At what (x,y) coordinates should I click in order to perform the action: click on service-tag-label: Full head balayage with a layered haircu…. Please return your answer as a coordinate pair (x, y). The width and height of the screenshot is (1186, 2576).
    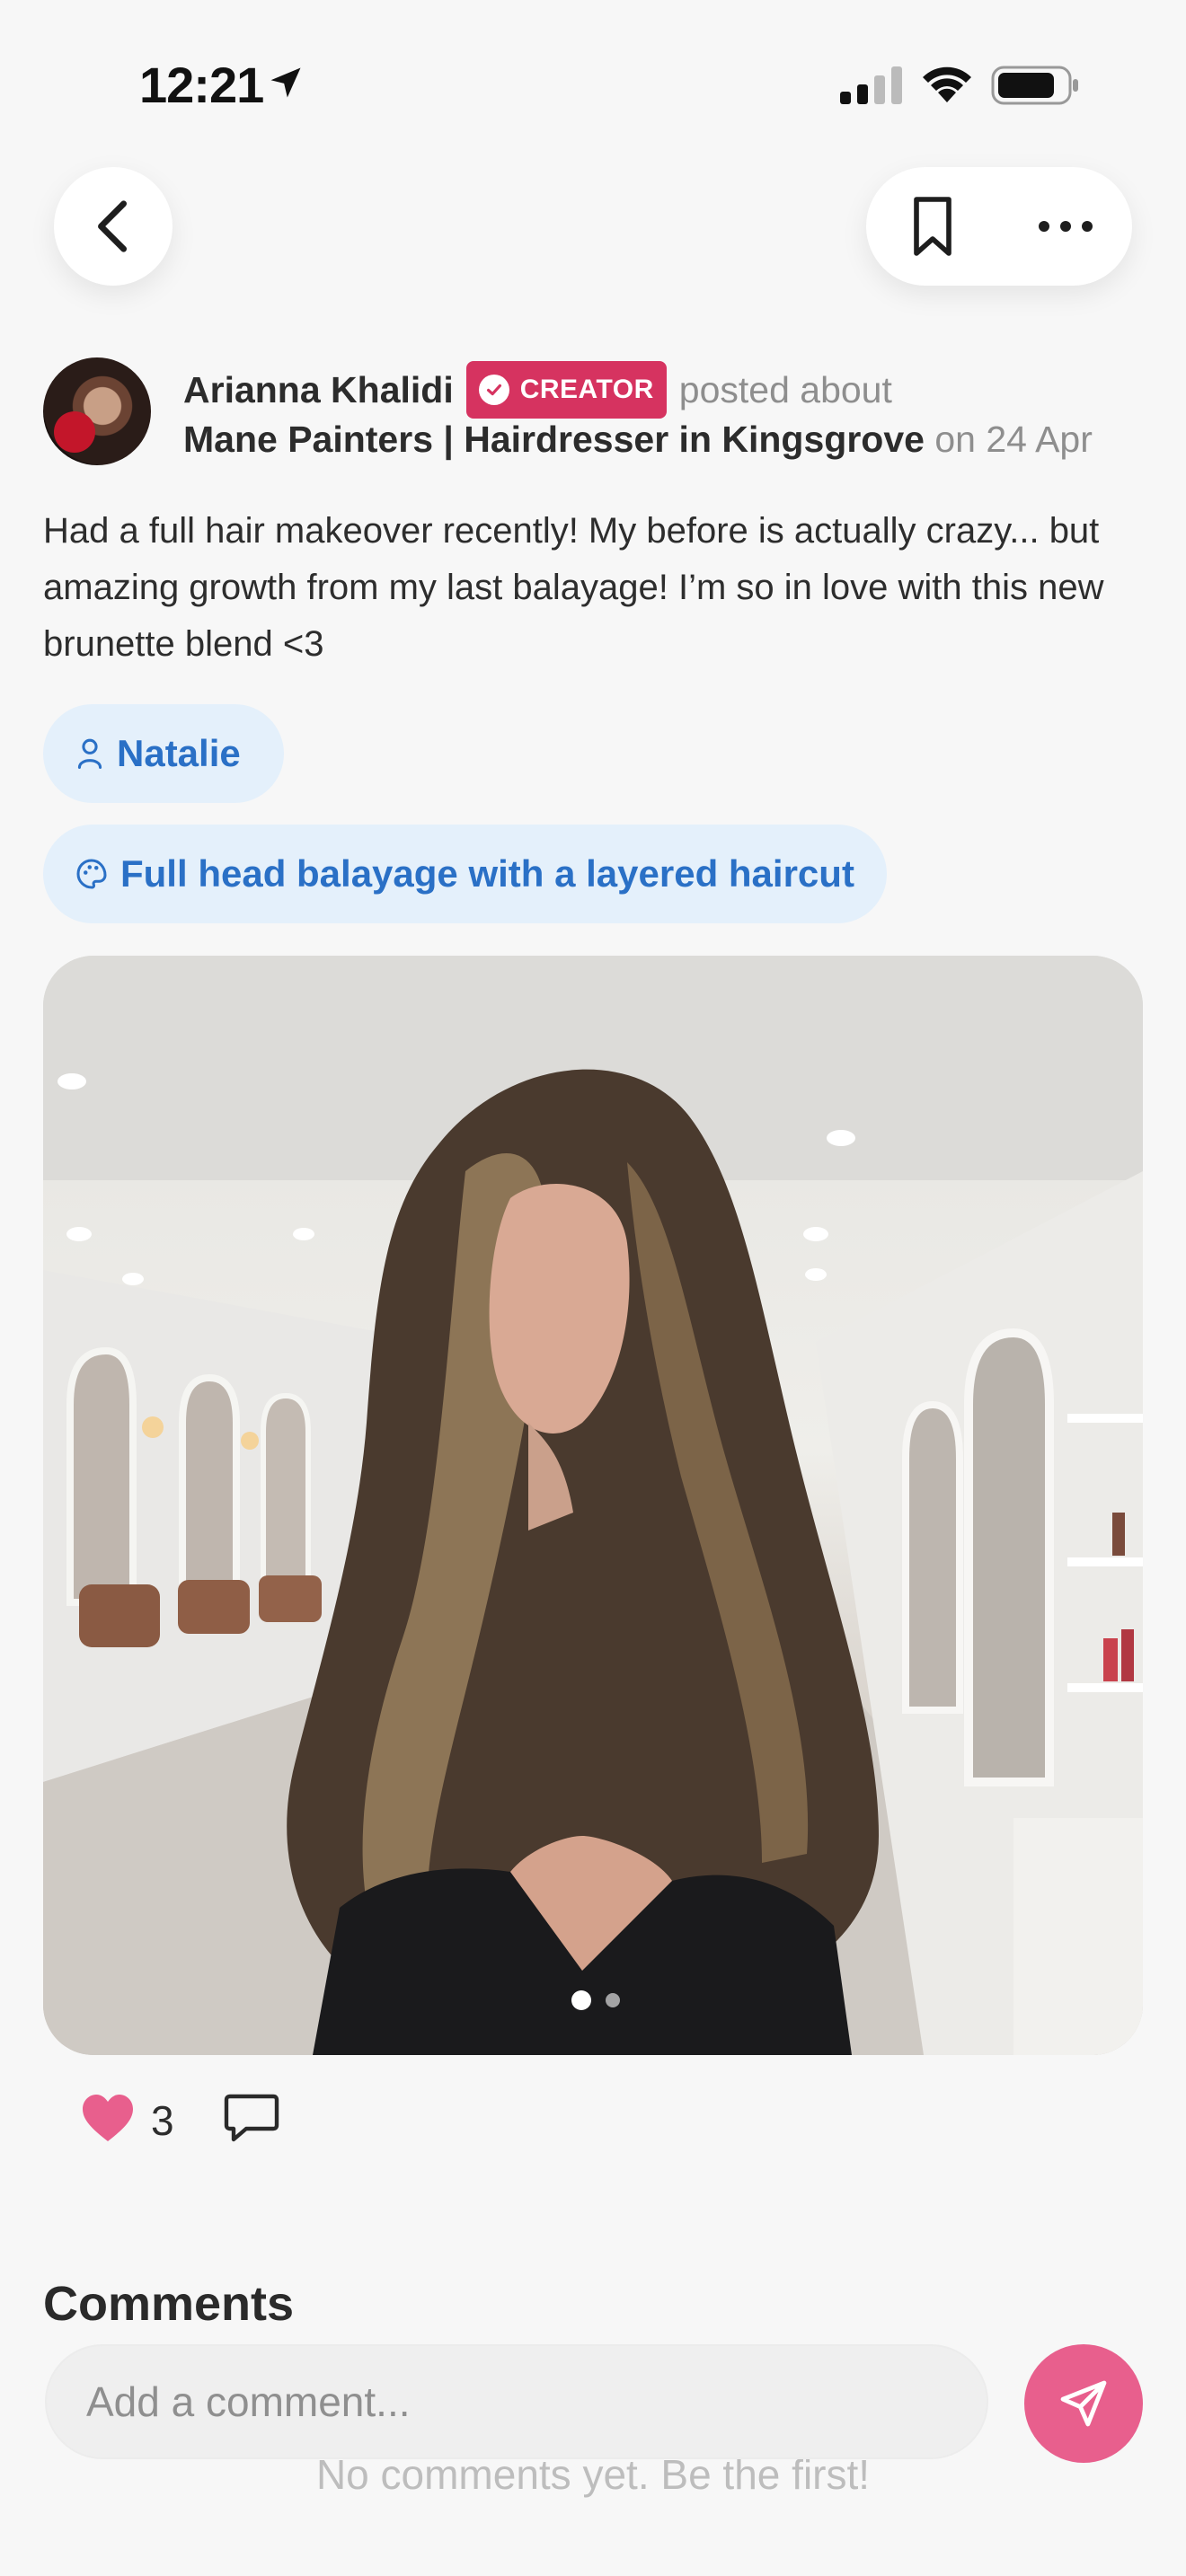
    Looking at the image, I should click on (487, 873).